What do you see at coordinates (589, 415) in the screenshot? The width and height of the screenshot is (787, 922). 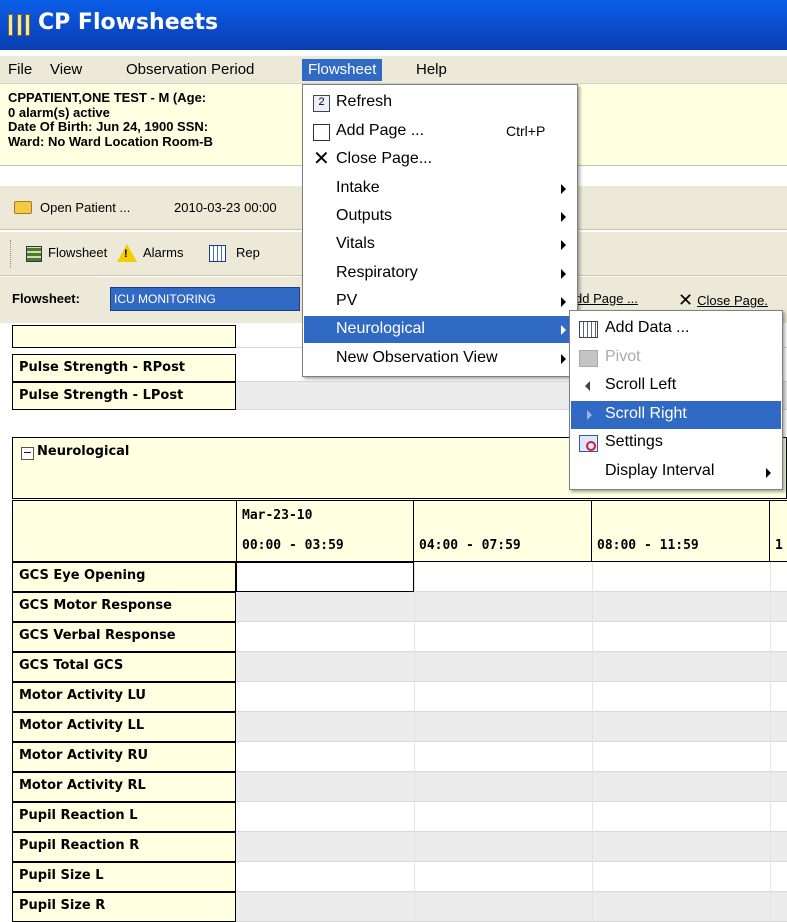 I see `arrow-right-icon` at bounding box center [589, 415].